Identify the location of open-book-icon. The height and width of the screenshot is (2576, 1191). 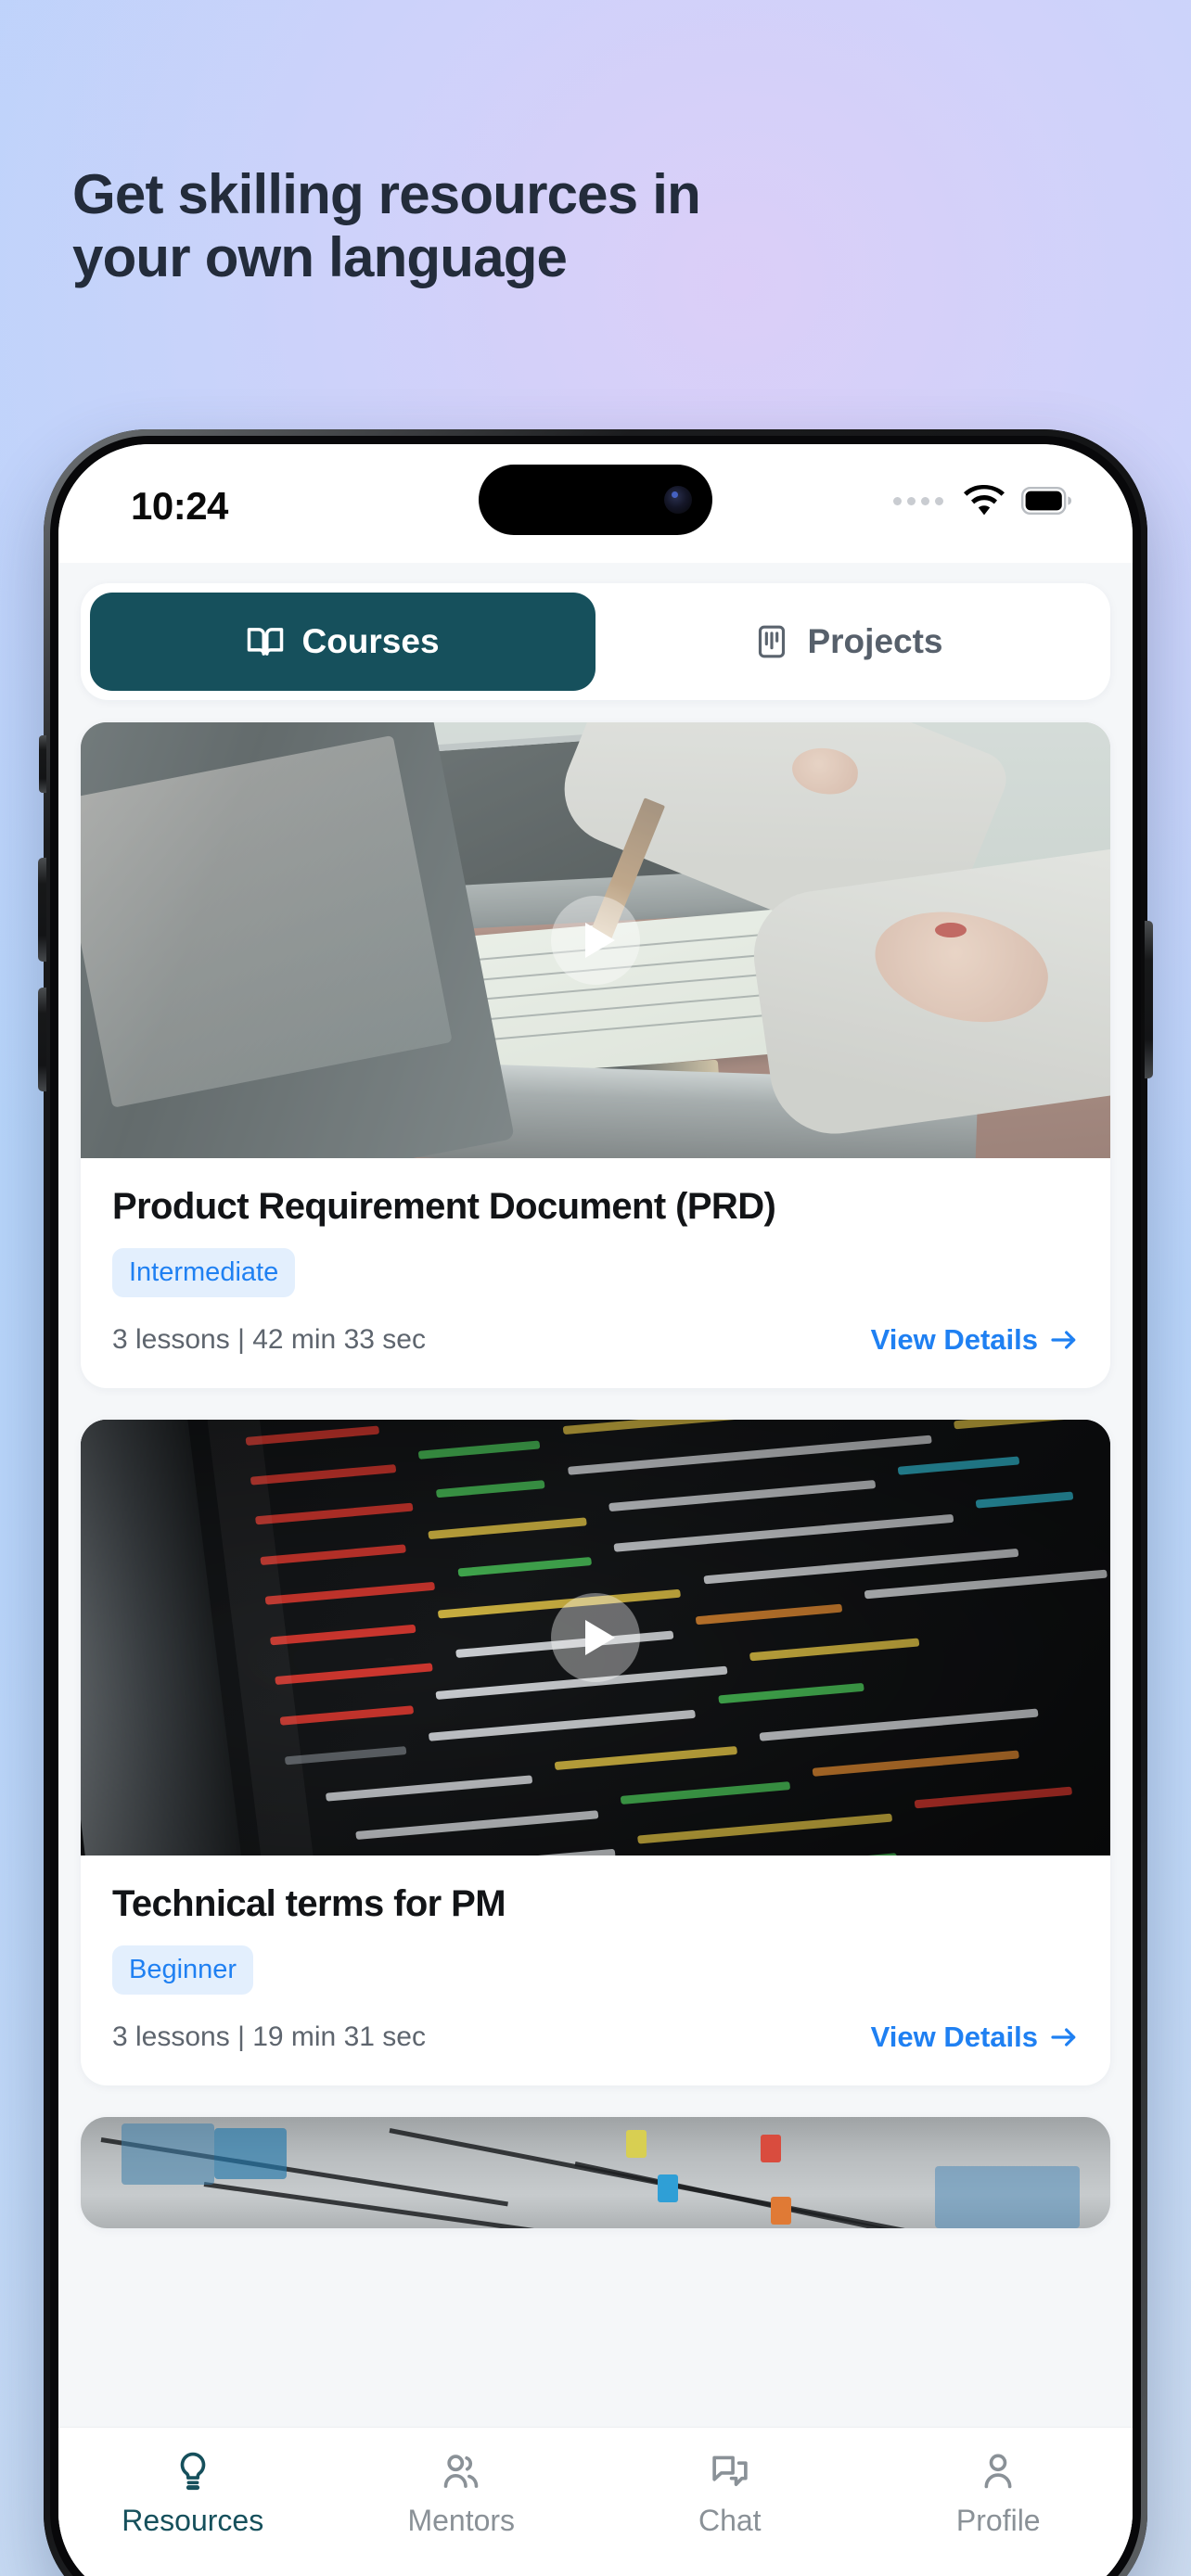
(265, 642).